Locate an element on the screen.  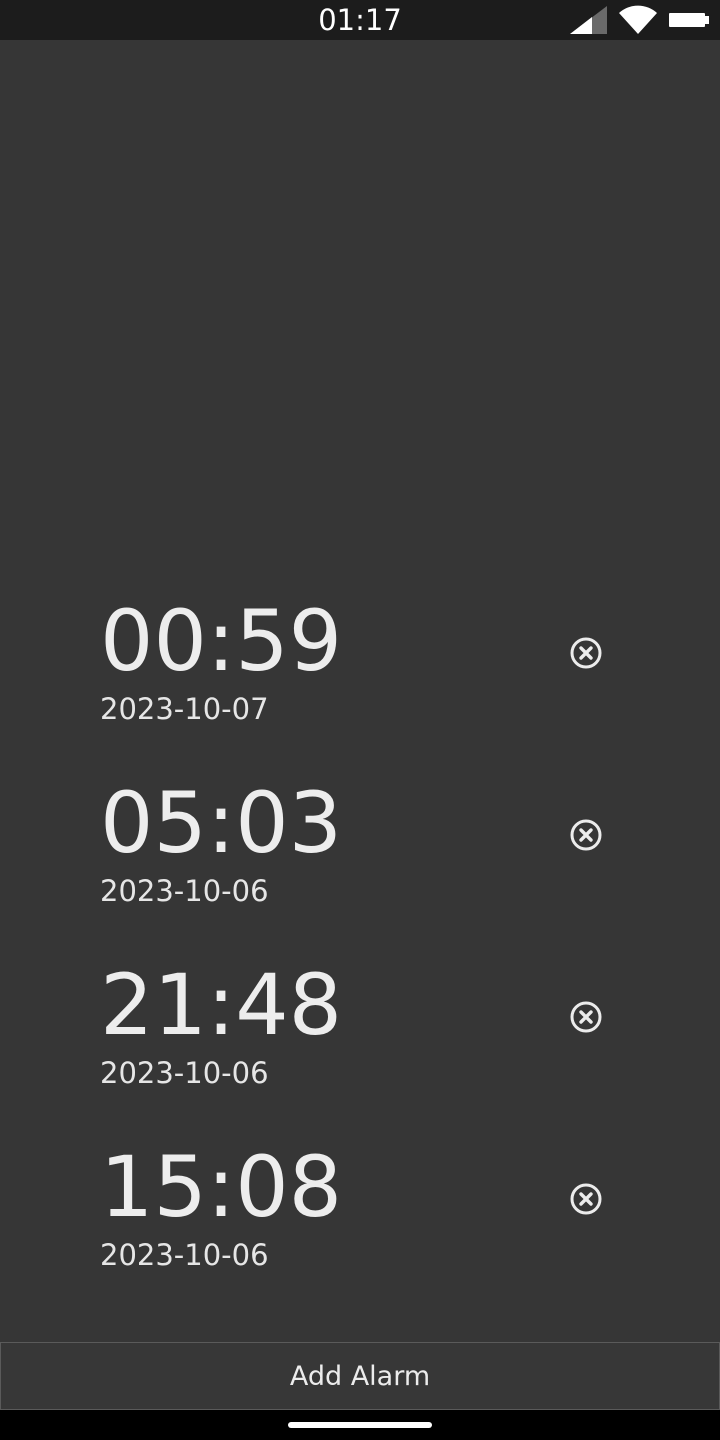
alarm-time: 21:48 is located at coordinates (221, 1005).